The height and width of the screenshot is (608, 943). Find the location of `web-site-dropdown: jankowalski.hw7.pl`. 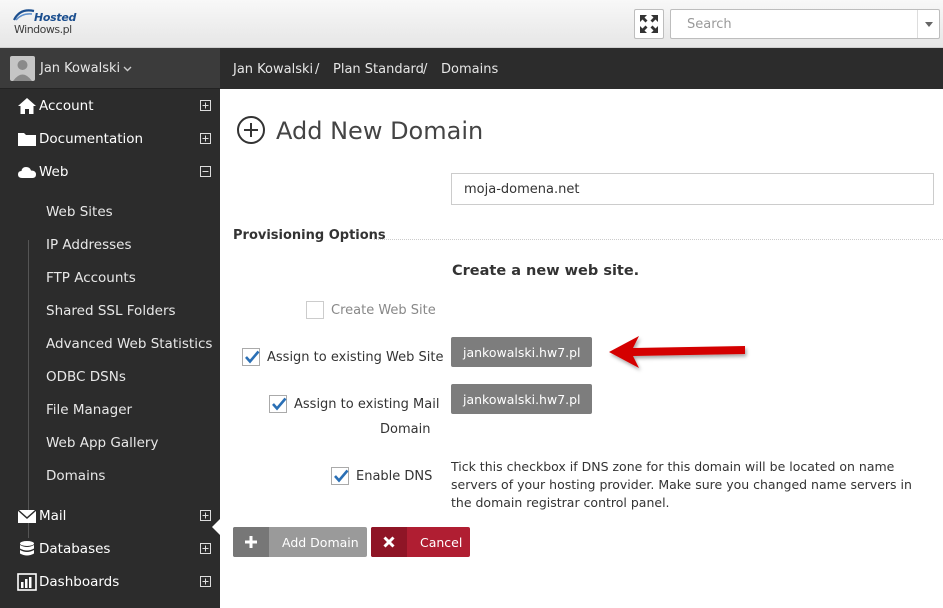

web-site-dropdown: jankowalski.hw7.pl is located at coordinates (521, 354).